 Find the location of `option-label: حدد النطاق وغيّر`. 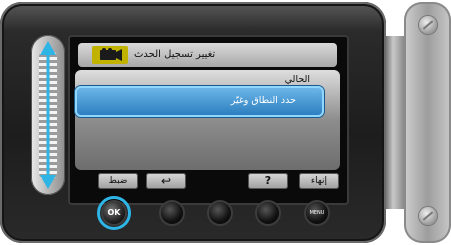

option-label: حدد النطاق وغيّر is located at coordinates (263, 100).